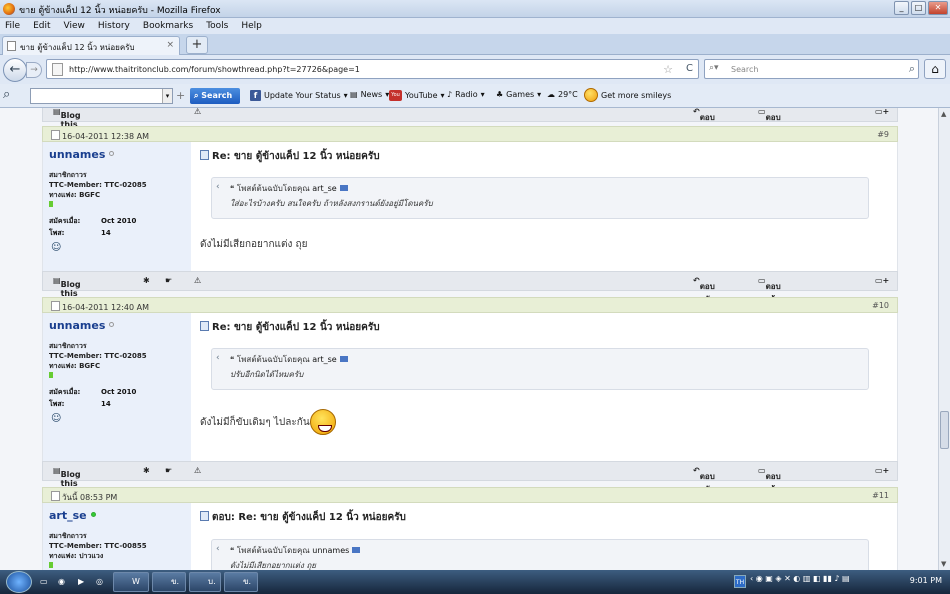 The height and width of the screenshot is (594, 950). I want to click on add-icon: +, so click(180, 95).